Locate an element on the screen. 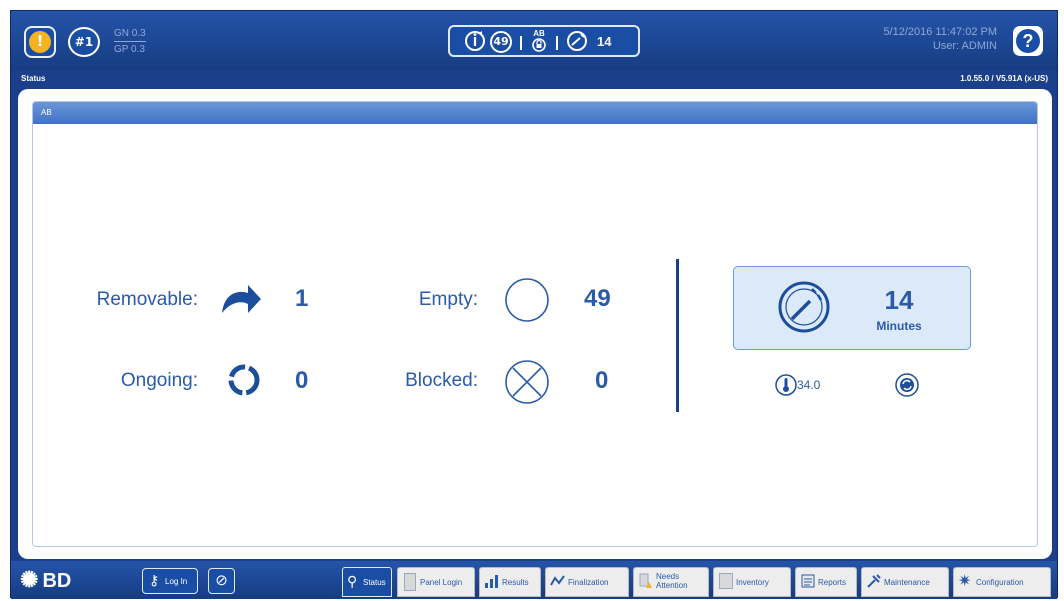 The image size is (1064, 601). tab-inventory: Inventory is located at coordinates (752, 582).